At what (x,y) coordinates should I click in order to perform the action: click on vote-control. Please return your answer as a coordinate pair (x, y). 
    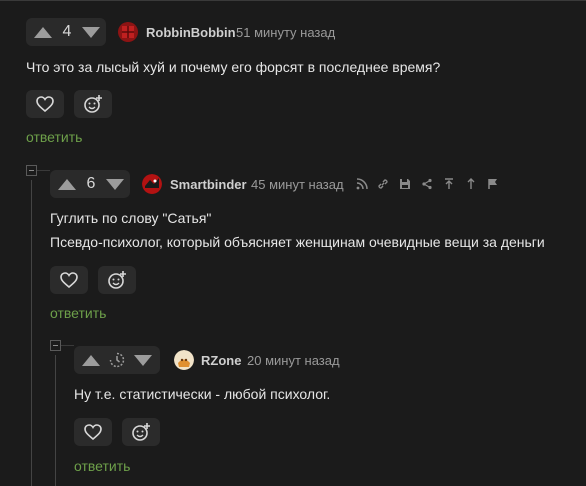
    Looking at the image, I should click on (117, 360).